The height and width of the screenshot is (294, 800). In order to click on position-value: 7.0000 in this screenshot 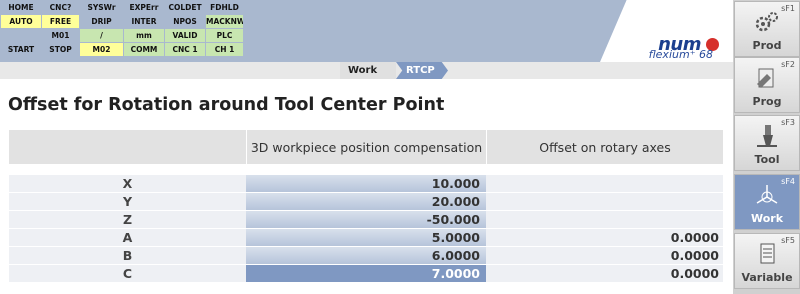, I will do `click(366, 273)`.